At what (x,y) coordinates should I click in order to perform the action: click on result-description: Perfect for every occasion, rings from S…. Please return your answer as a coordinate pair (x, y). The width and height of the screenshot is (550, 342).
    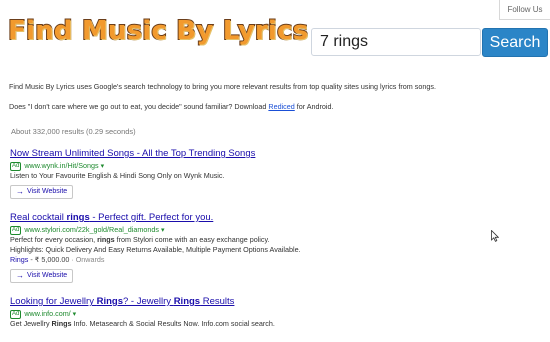
    Looking at the image, I should click on (245, 240).